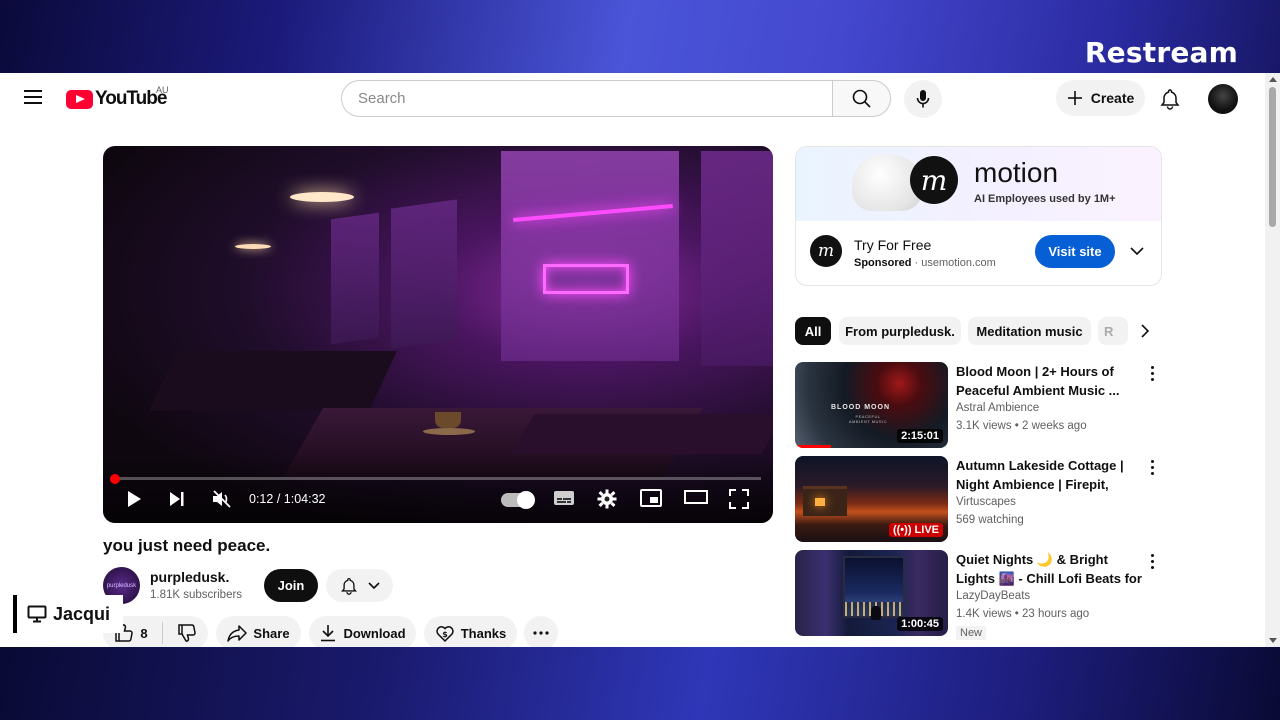 The width and height of the screenshot is (1280, 720). I want to click on play-icon, so click(134, 499).